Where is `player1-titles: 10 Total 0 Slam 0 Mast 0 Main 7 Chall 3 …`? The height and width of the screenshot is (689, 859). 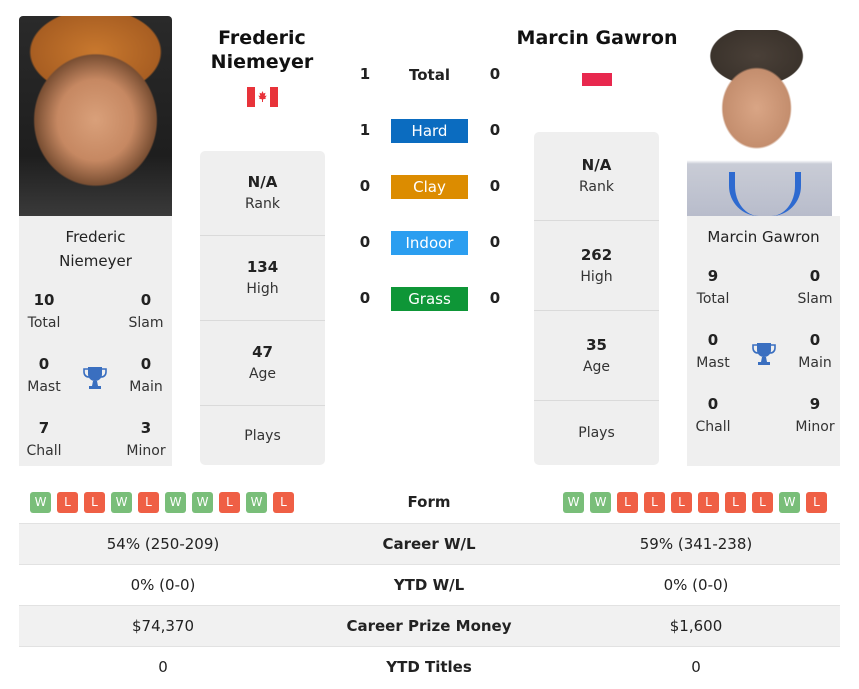
player1-titles: 10 Total 0 Slam 0 Mast 0 Main 7 Chall 3 … is located at coordinates (95, 376).